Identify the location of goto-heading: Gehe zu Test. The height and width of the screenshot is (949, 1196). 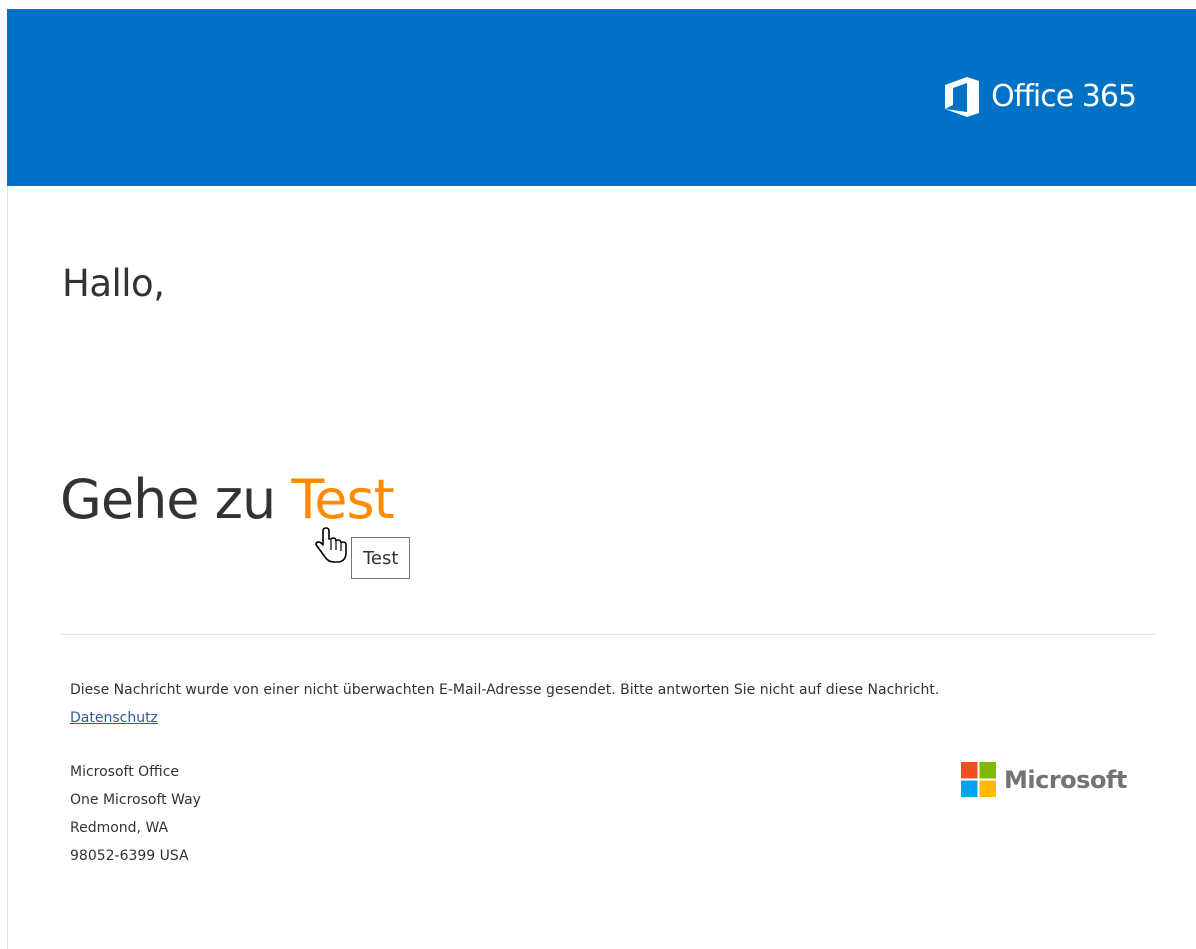
(227, 499).